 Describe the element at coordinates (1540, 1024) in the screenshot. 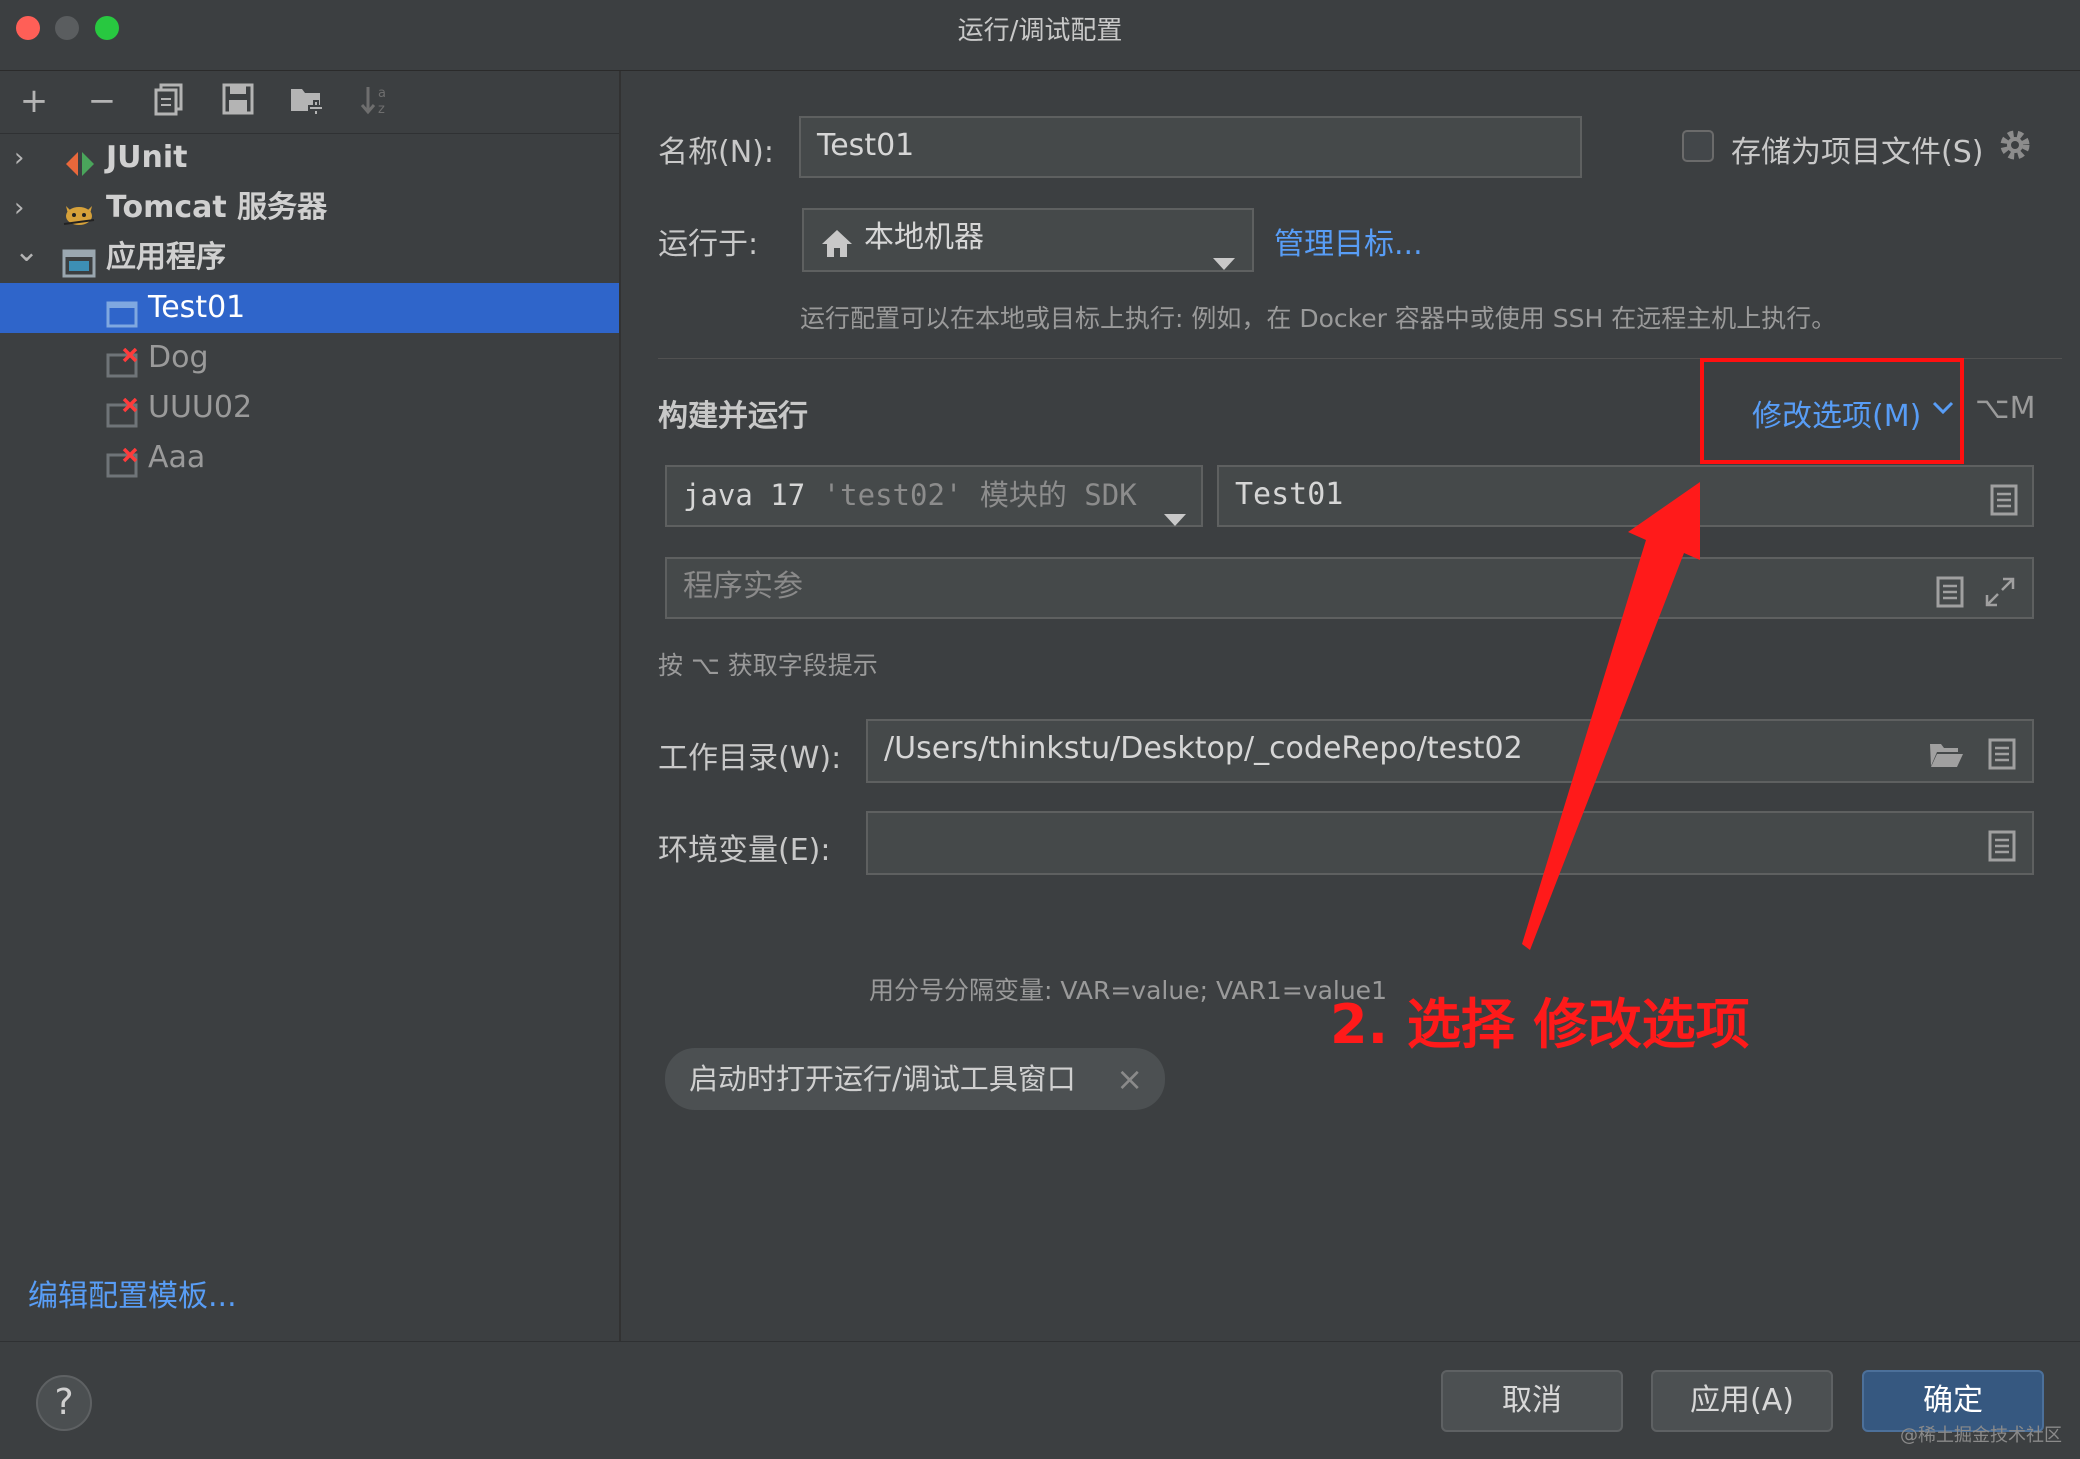

I see `annotation-text: 2. 选择 修改选项` at that location.